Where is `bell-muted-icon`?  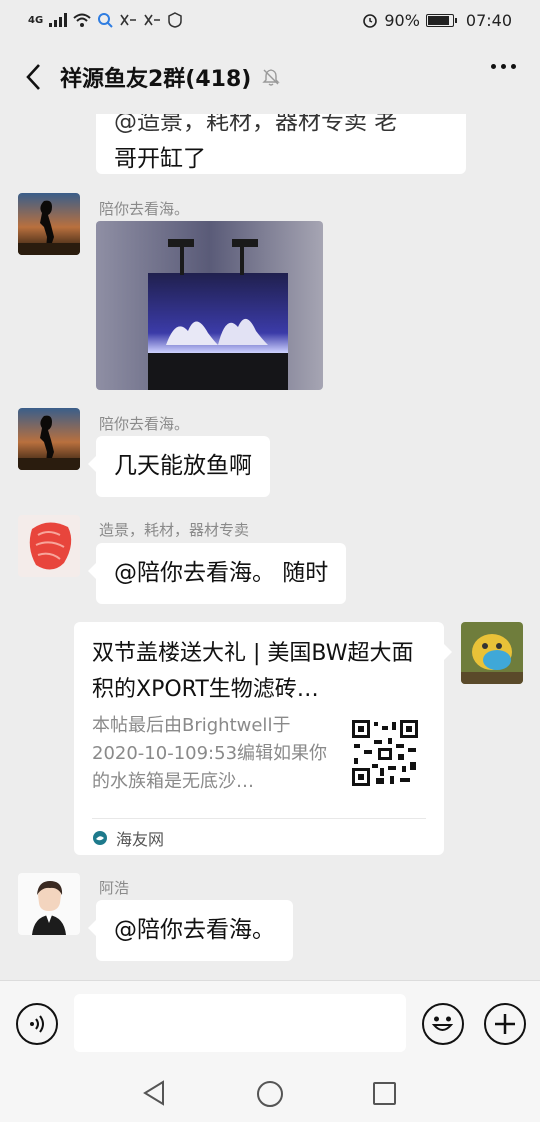 bell-muted-icon is located at coordinates (271, 77).